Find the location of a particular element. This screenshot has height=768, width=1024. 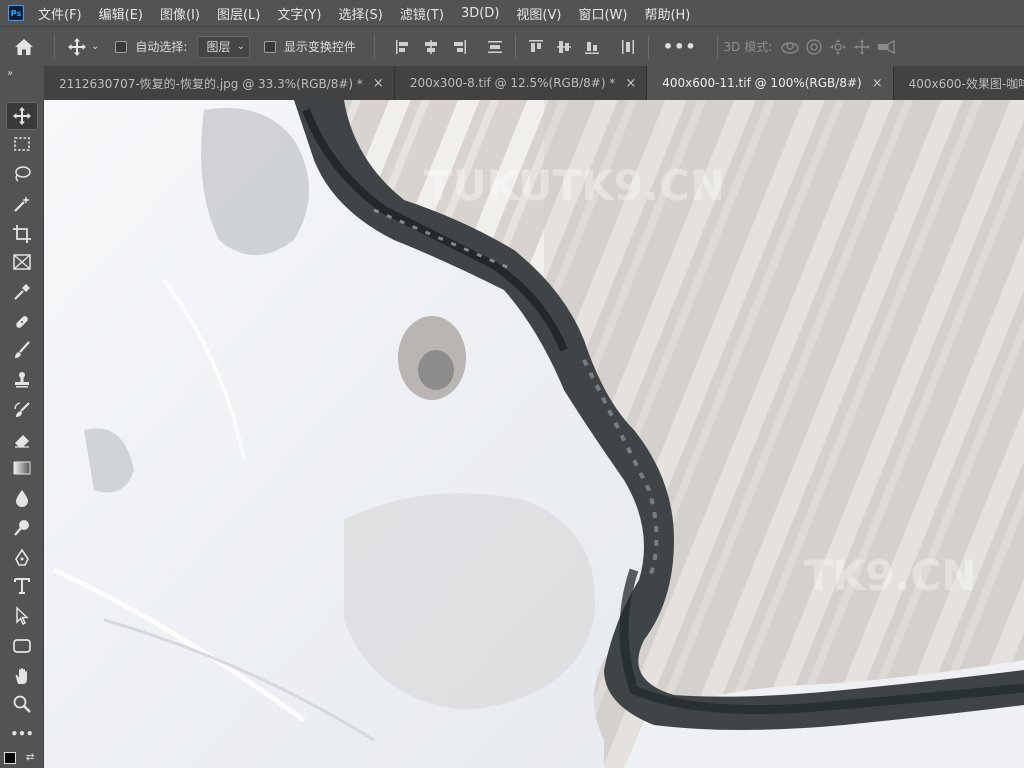

hand-icon is located at coordinates (21, 676).